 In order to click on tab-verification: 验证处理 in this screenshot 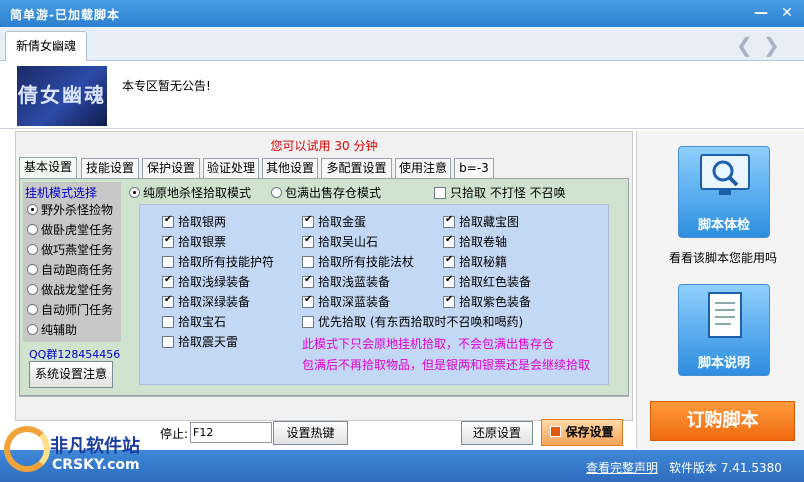, I will do `click(231, 168)`.